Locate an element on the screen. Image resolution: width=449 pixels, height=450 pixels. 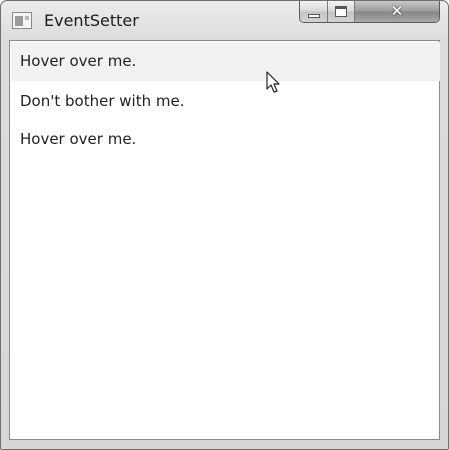
window-title: EventSetter is located at coordinates (91, 20).